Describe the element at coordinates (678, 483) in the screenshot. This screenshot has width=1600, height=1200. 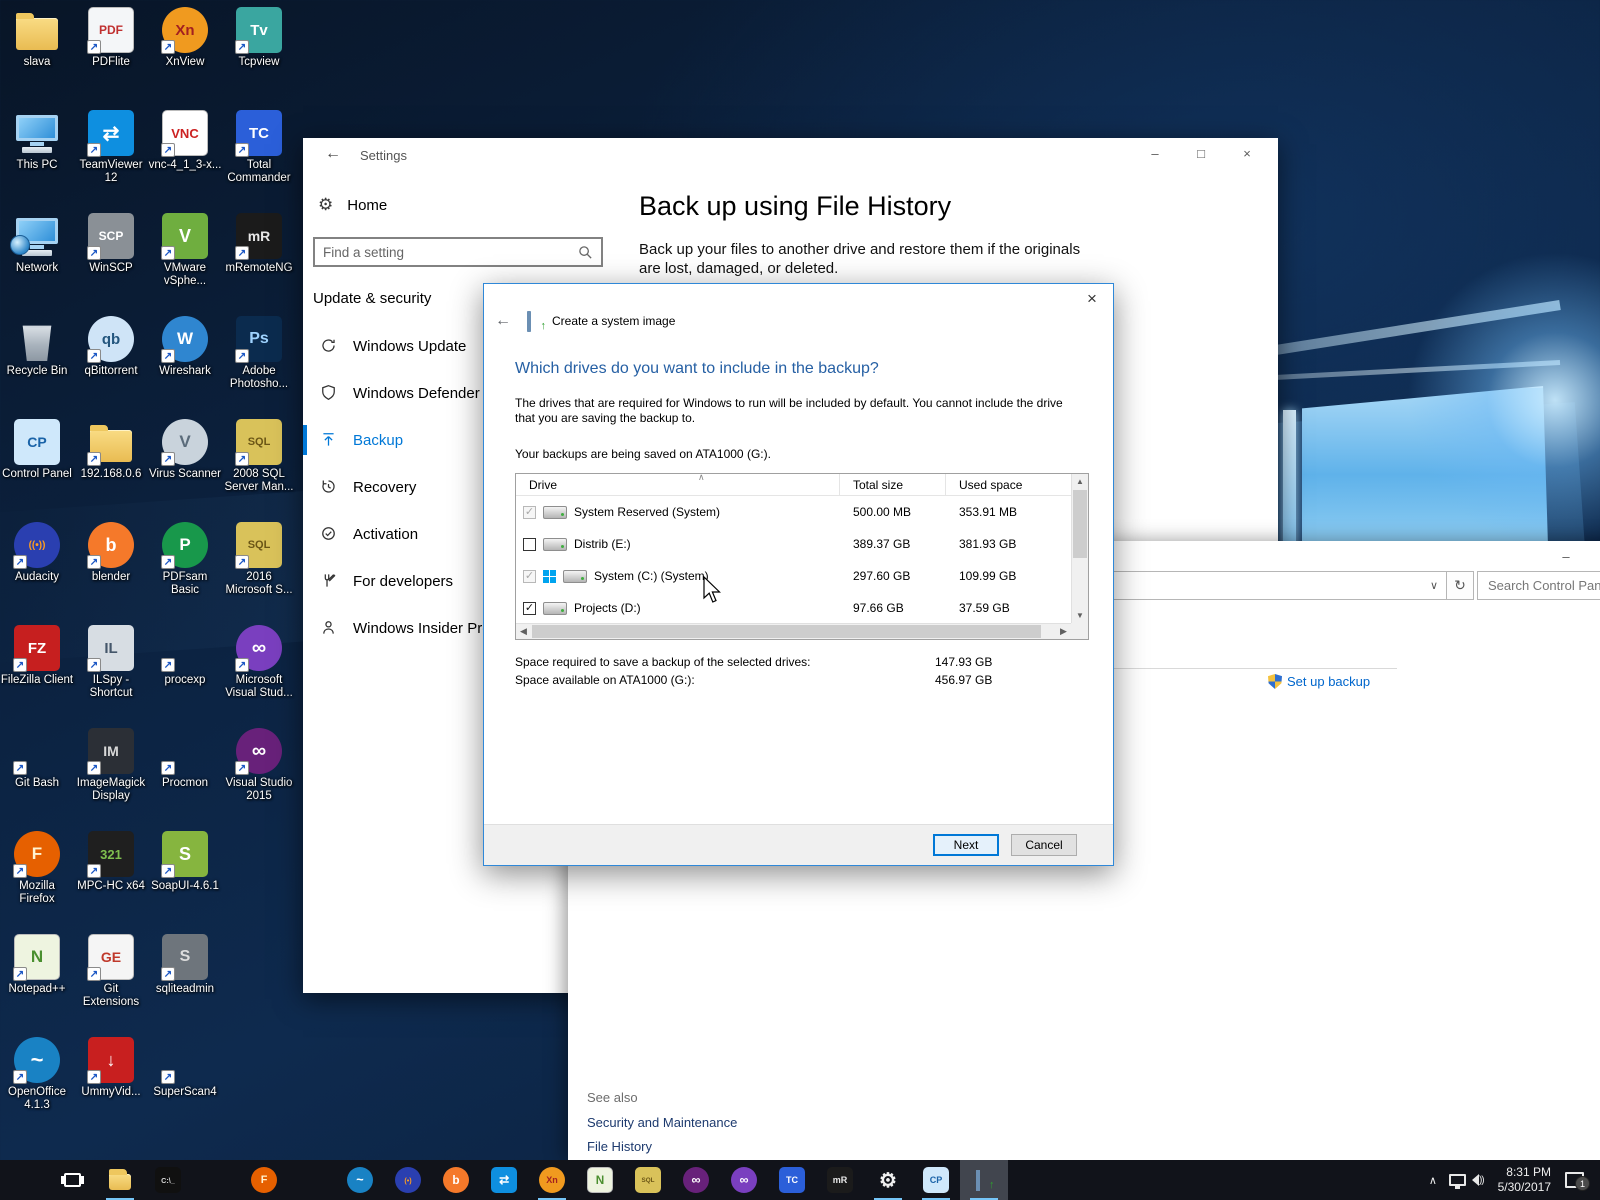
I see `column-header-drive: Drive ∧` at that location.